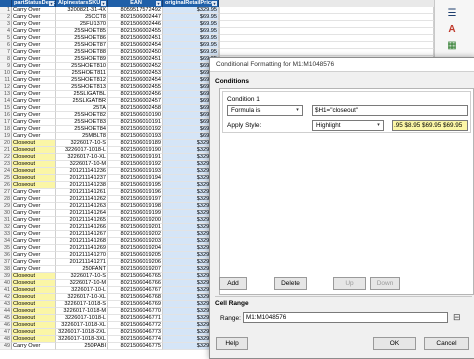  Describe the element at coordinates (82, 241) in the screenshot. I see `cell-sku: 201211141268` at that location.